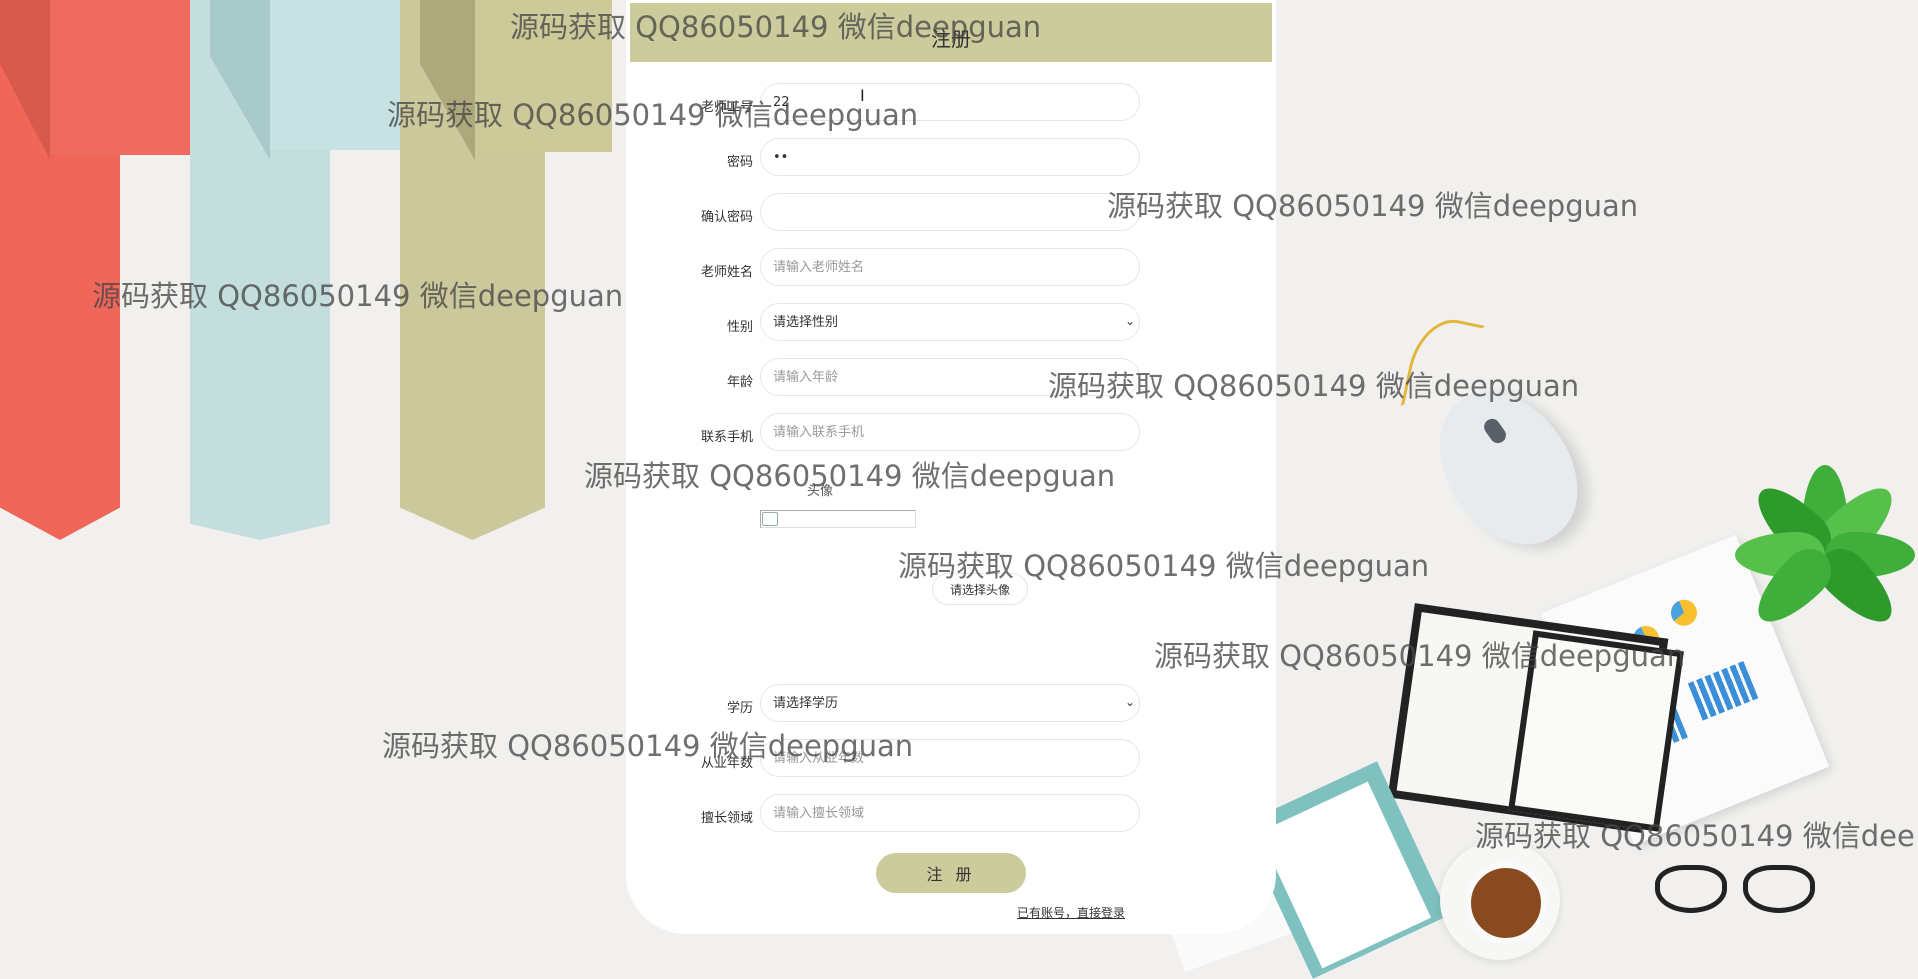 The image size is (1918, 979). Describe the element at coordinates (838, 519) in the screenshot. I see `avatar-image-preview` at that location.